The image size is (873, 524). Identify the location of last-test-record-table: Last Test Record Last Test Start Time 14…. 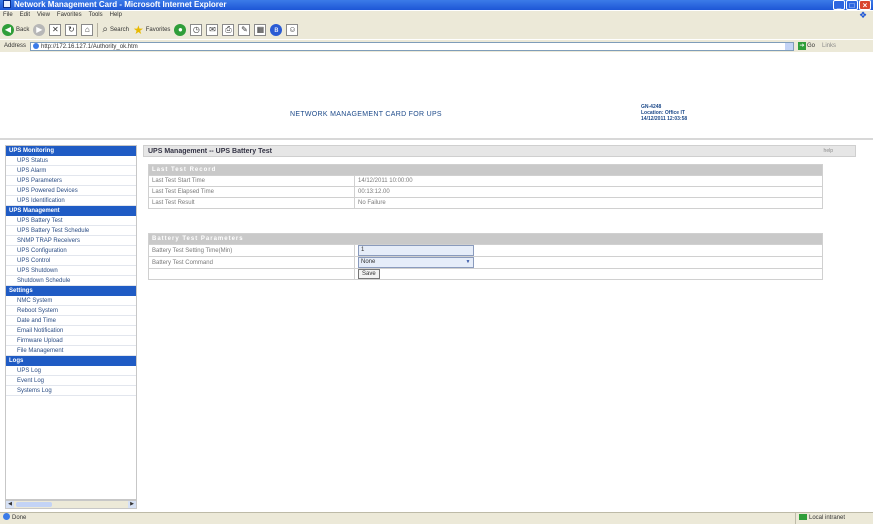
(485, 186).